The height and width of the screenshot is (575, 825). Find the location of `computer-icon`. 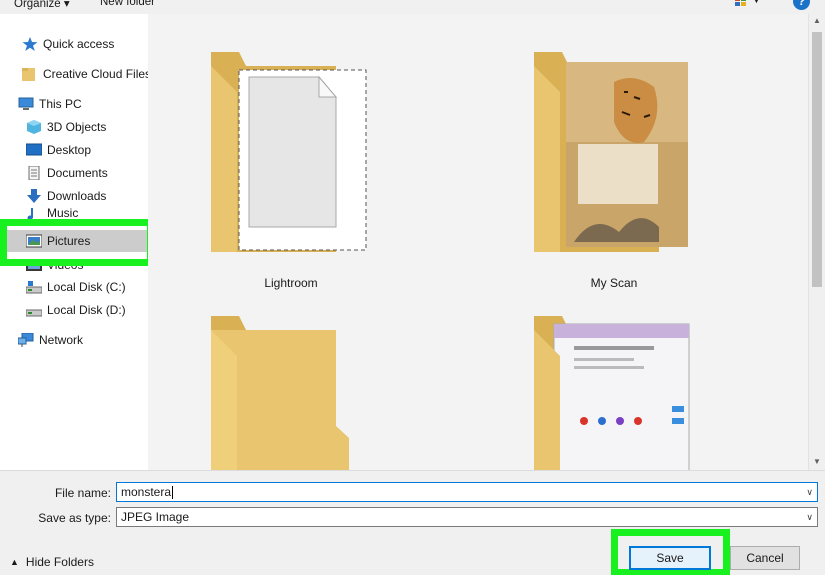

computer-icon is located at coordinates (26, 103).